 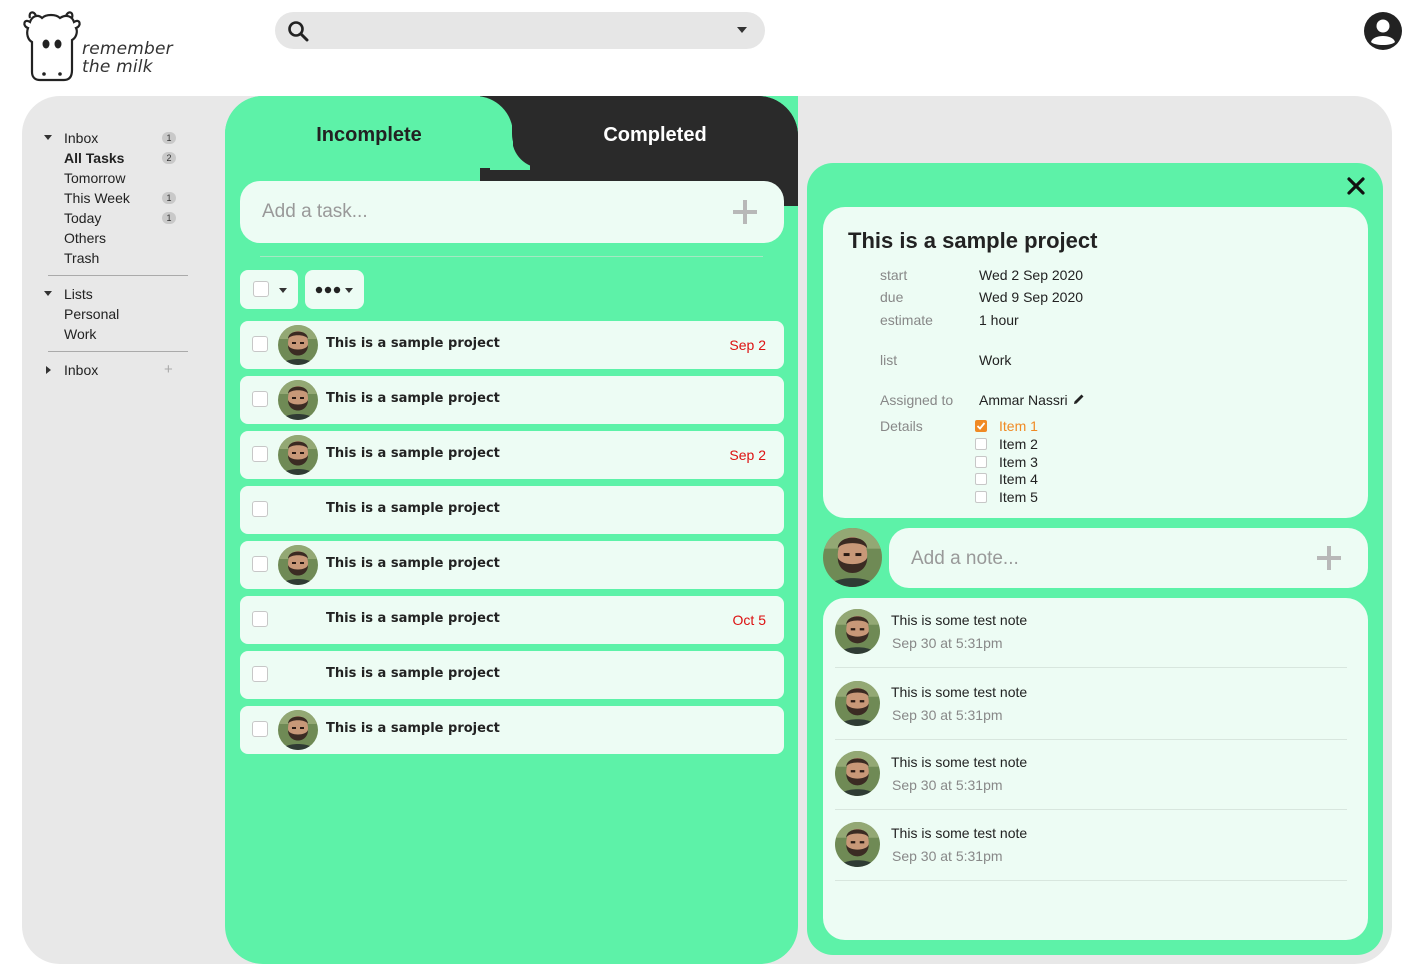 What do you see at coordinates (1018, 426) in the screenshot?
I see `checklist-label: Item 1` at bounding box center [1018, 426].